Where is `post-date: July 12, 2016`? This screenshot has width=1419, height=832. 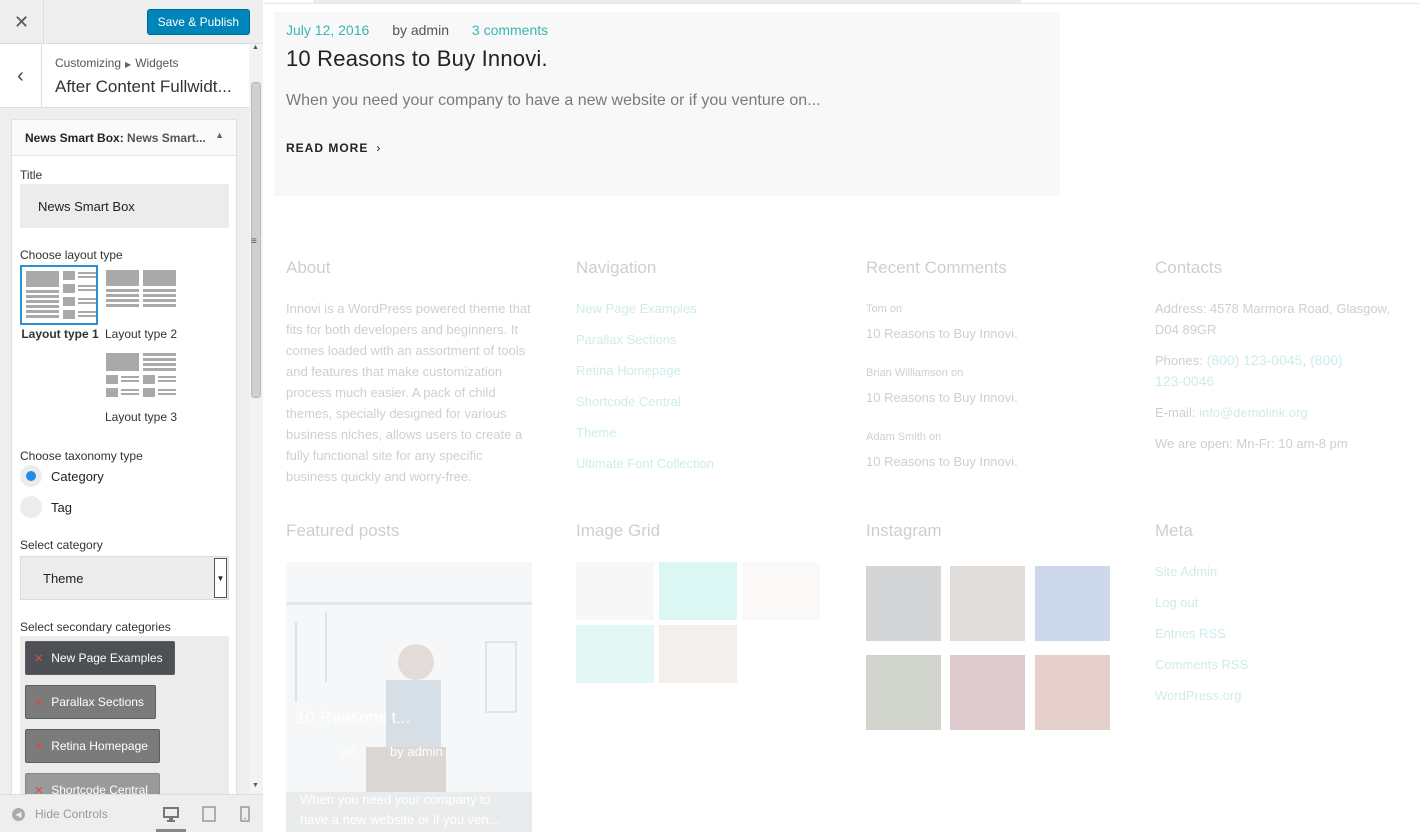
post-date: July 12, 2016 is located at coordinates (327, 30).